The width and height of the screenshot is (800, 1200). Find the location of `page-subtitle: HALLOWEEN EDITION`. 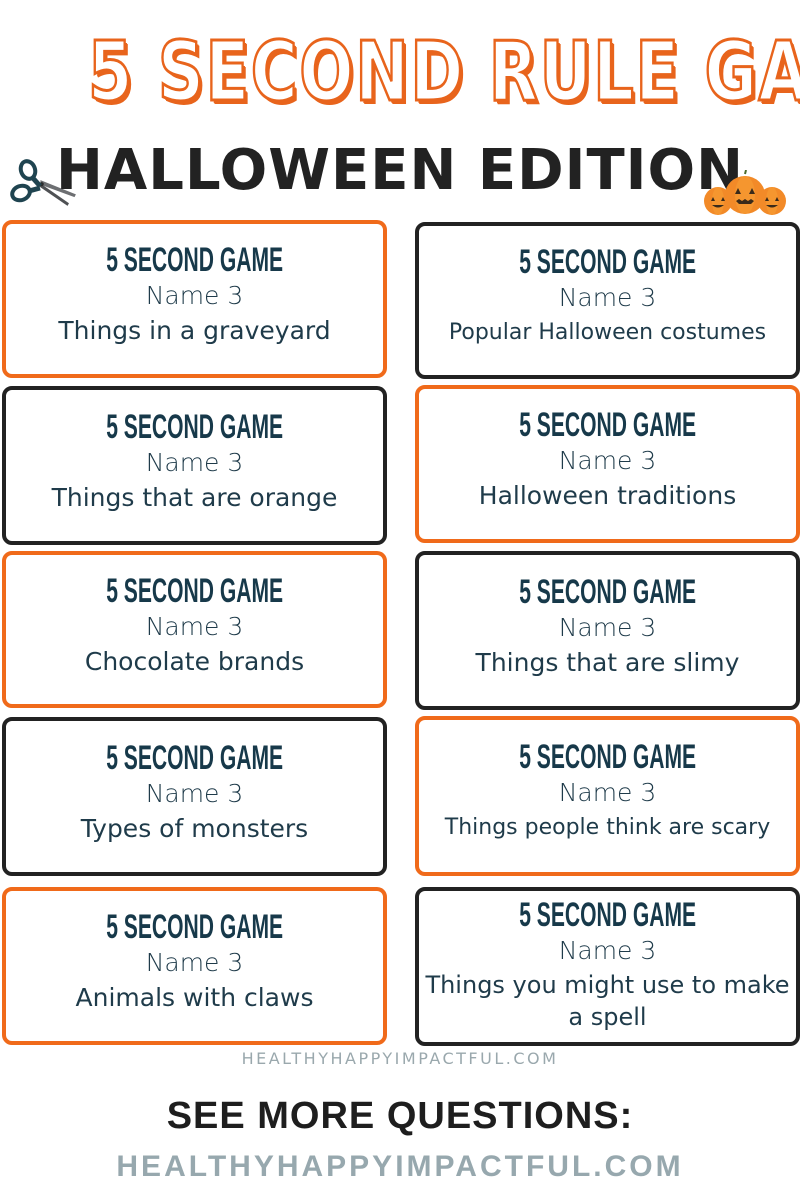

page-subtitle: HALLOWEEN EDITION is located at coordinates (400, 170).